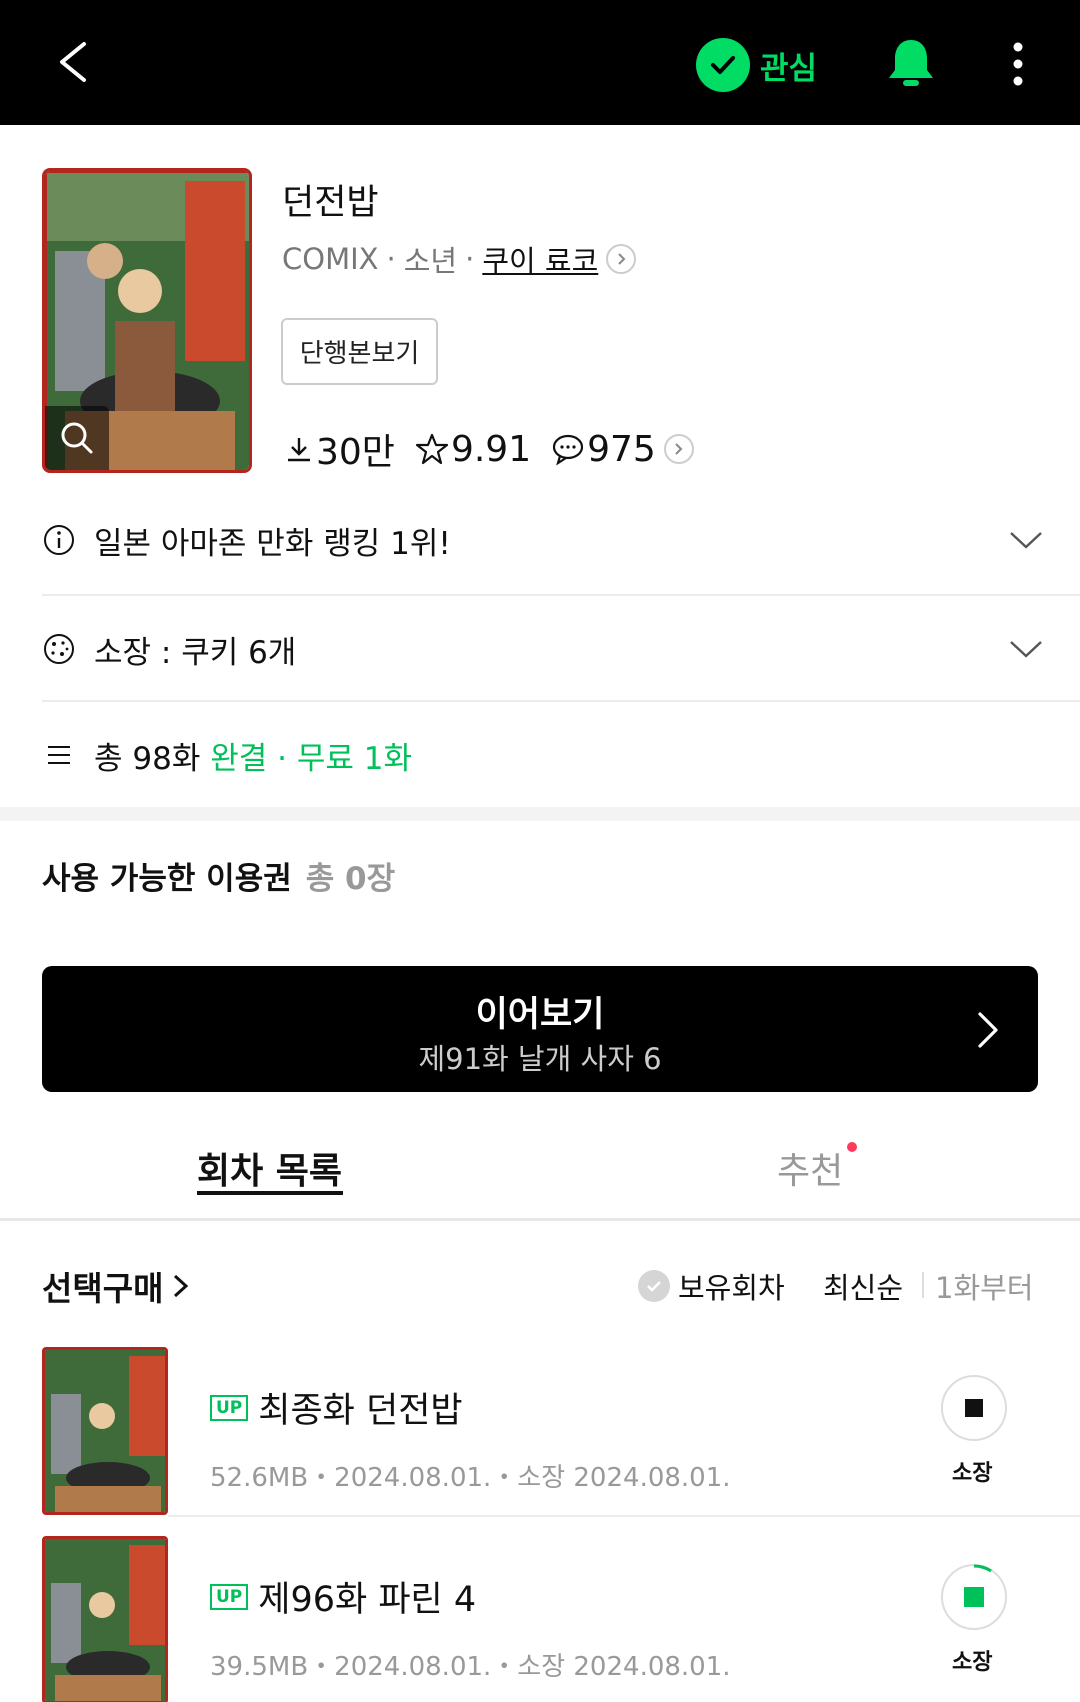  I want to click on download-count: 30만, so click(355, 452).